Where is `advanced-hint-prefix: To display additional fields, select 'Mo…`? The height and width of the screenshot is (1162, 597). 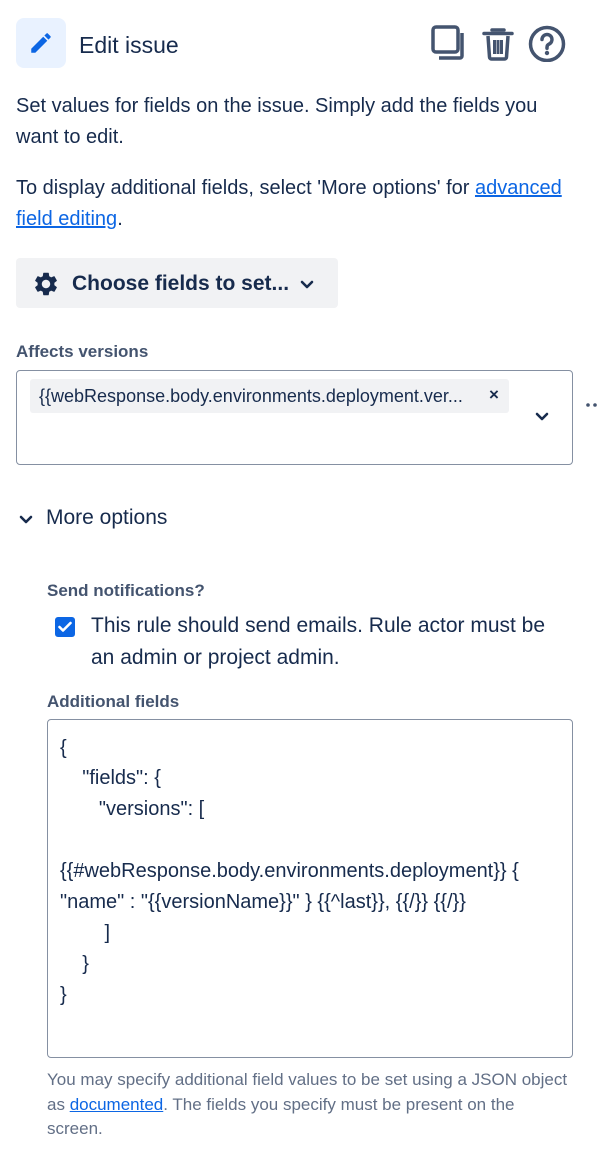 advanced-hint-prefix: To display additional fields, select 'Mo… is located at coordinates (245, 188).